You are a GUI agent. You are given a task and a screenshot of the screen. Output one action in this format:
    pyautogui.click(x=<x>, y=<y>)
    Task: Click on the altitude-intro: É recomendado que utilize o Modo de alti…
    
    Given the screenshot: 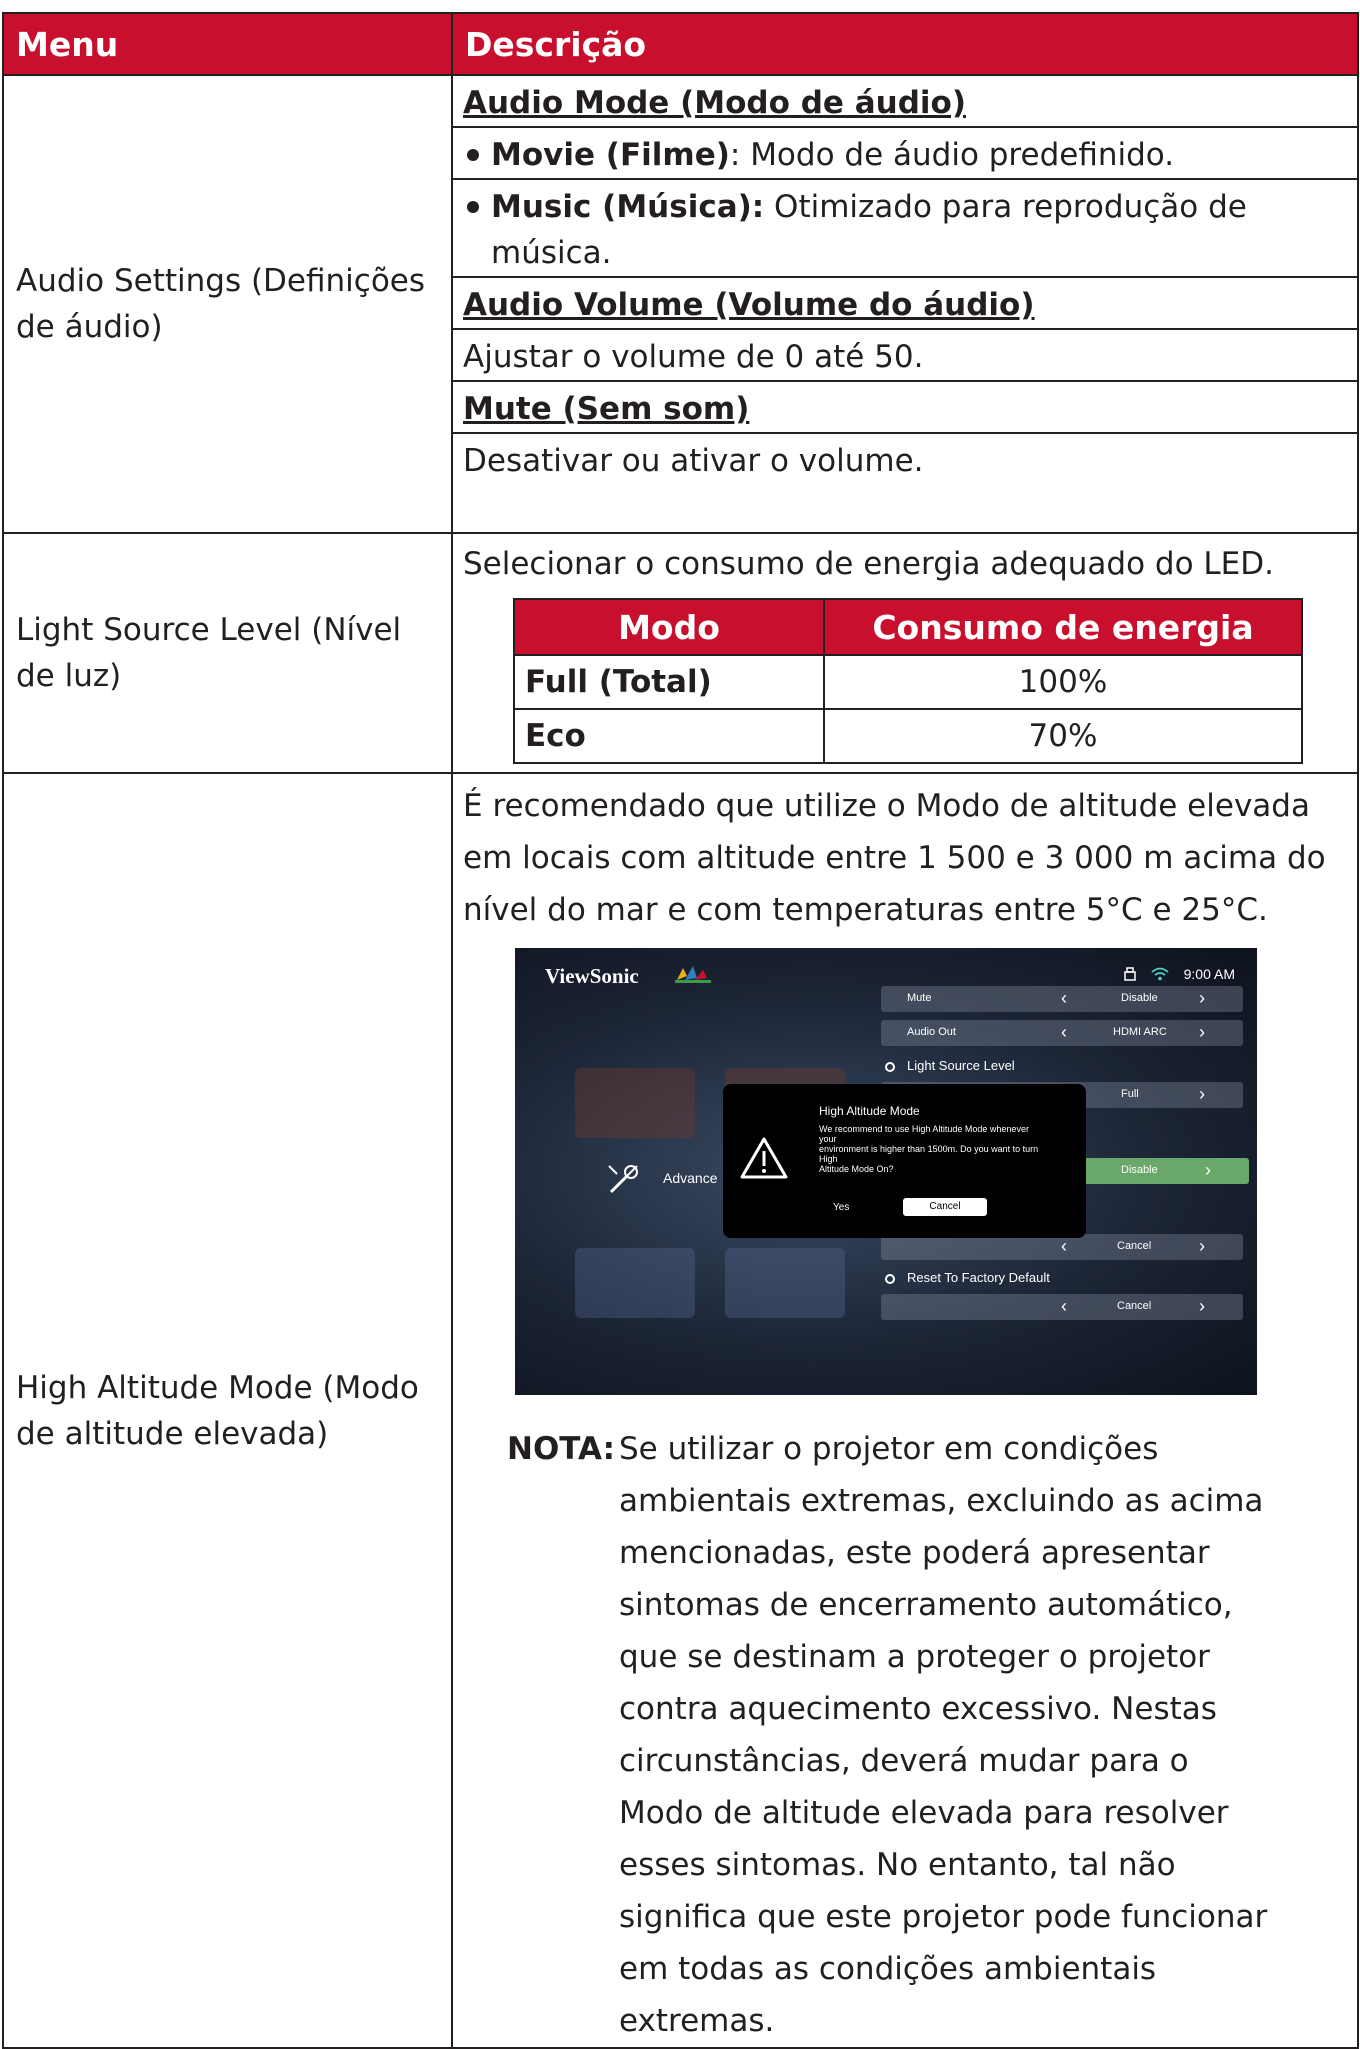 What is the action you would take?
    pyautogui.click(x=894, y=858)
    